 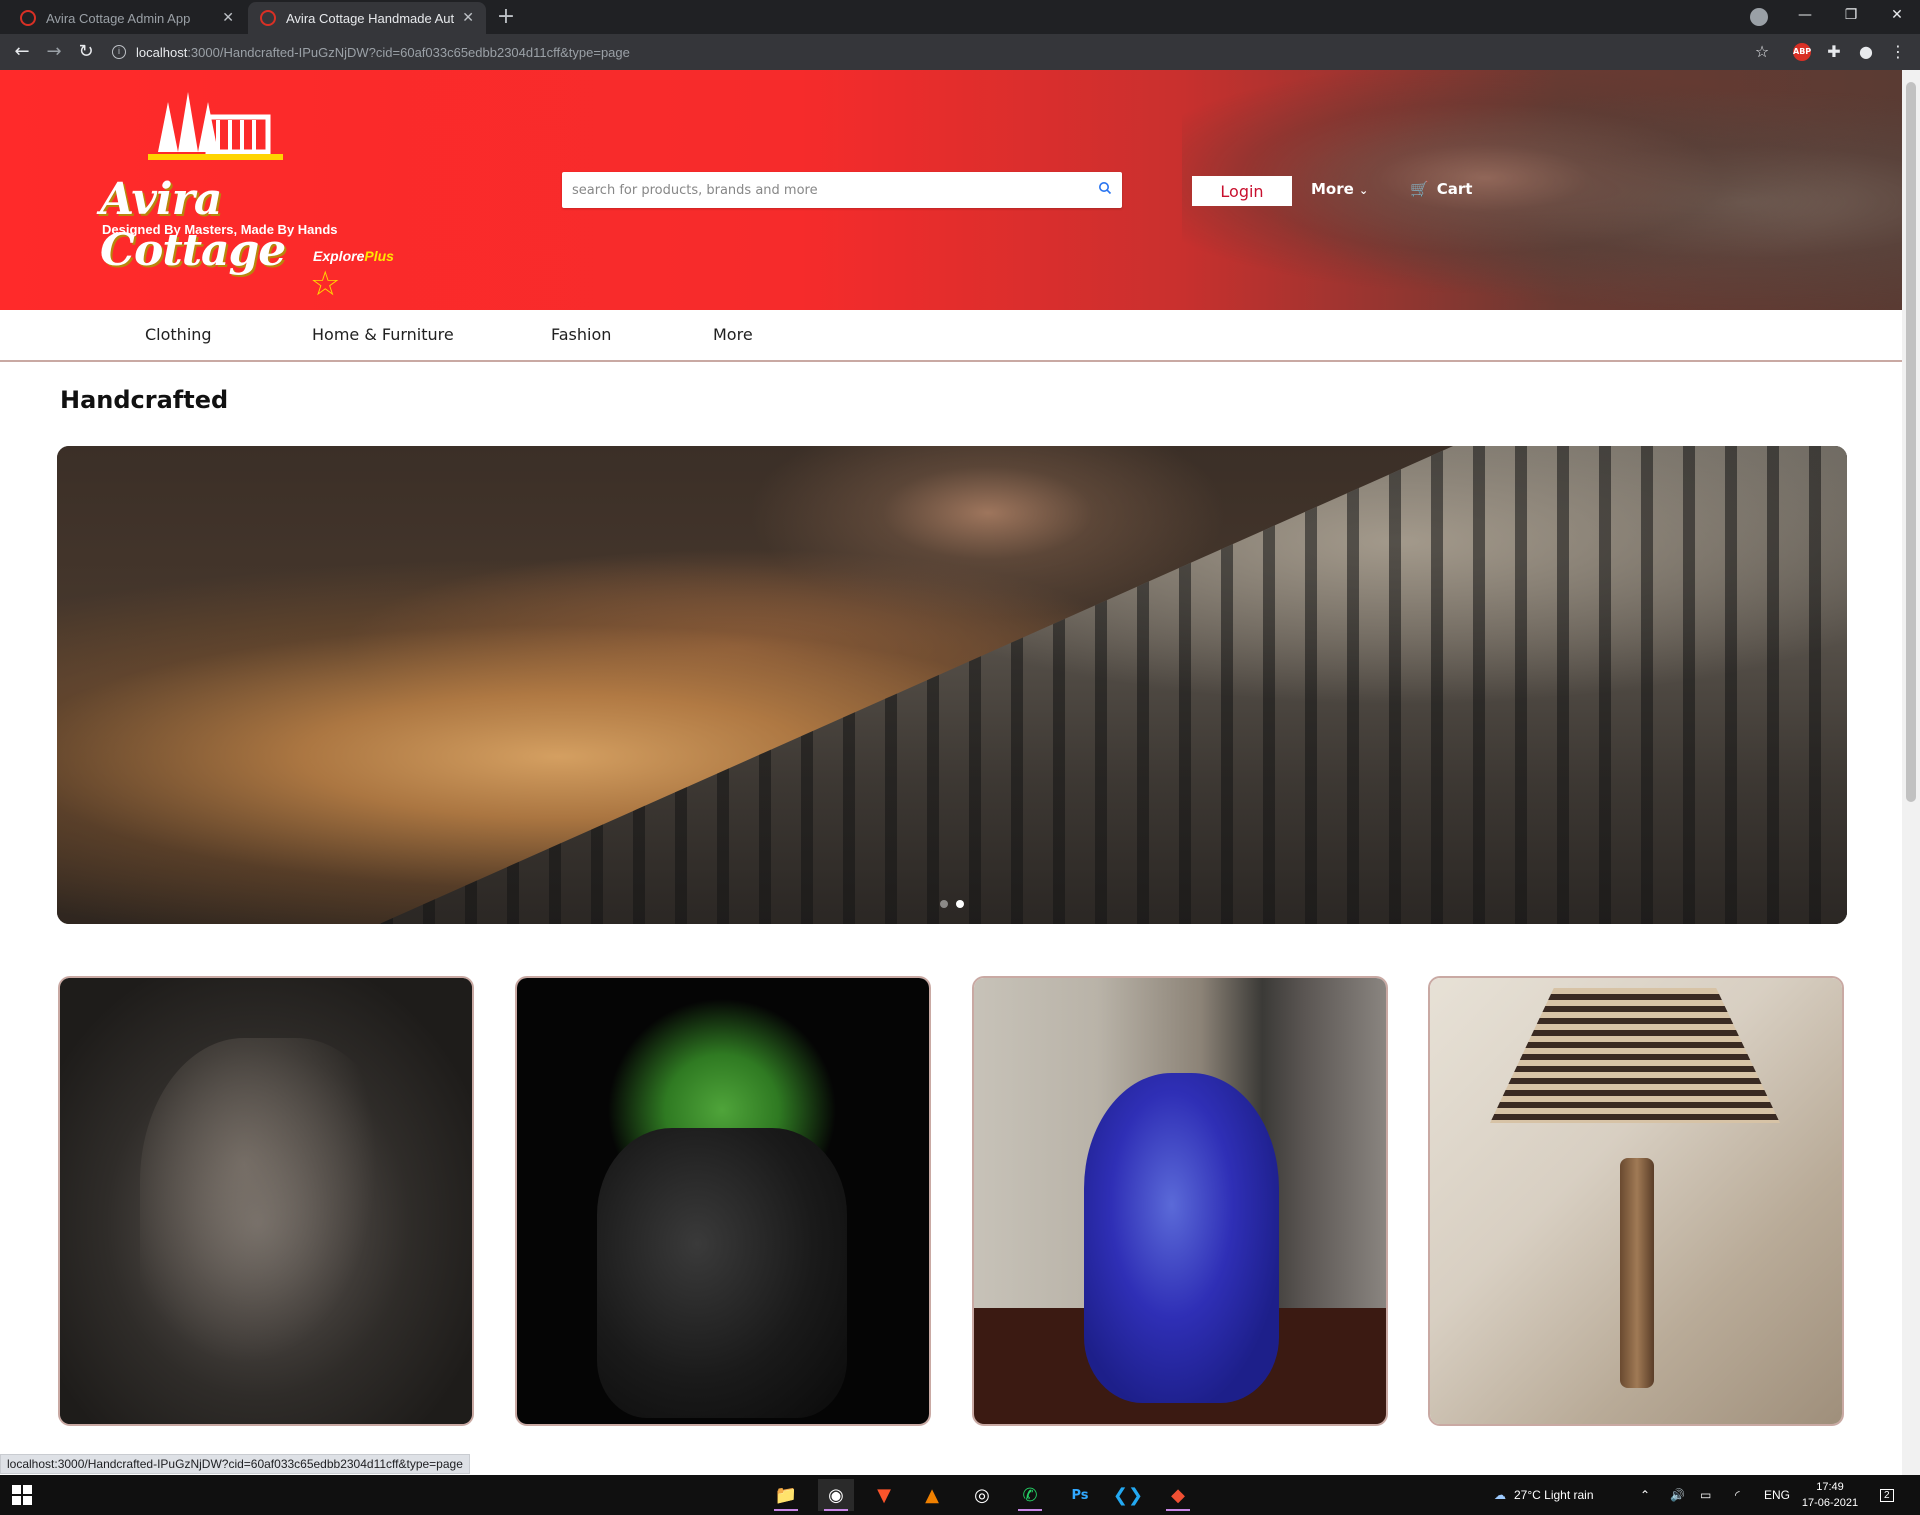 What do you see at coordinates (1830, 1503) in the screenshot?
I see `clock-date: 17-06-2021` at bounding box center [1830, 1503].